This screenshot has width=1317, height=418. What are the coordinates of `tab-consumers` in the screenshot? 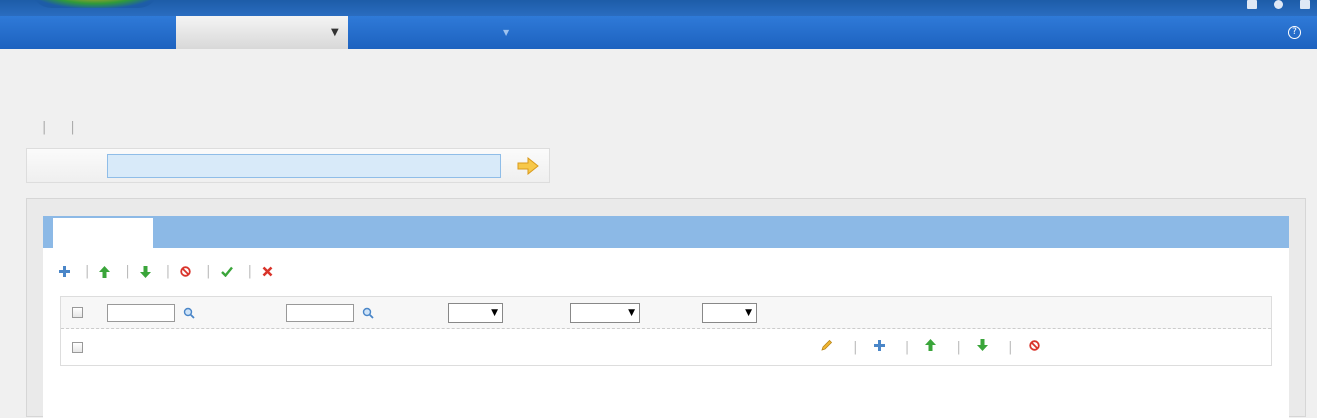 It's located at (203, 232).